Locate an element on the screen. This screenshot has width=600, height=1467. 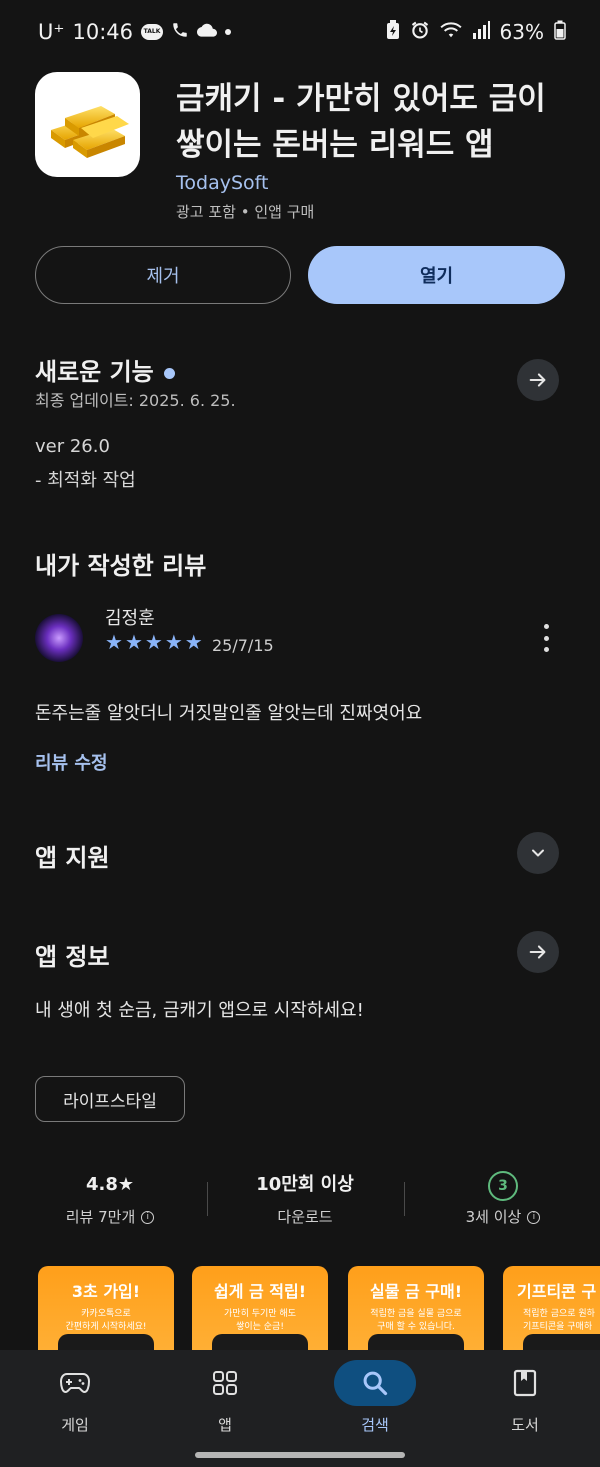
review-text: 돈주는줄 알앗더니 거짓말인줄 알앗는데 진짜엿어요 is located at coordinates (229, 713).